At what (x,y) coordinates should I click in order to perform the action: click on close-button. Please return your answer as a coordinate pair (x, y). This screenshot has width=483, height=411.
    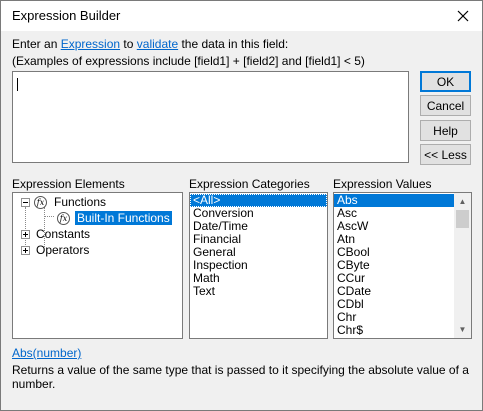
    Looking at the image, I should click on (463, 16).